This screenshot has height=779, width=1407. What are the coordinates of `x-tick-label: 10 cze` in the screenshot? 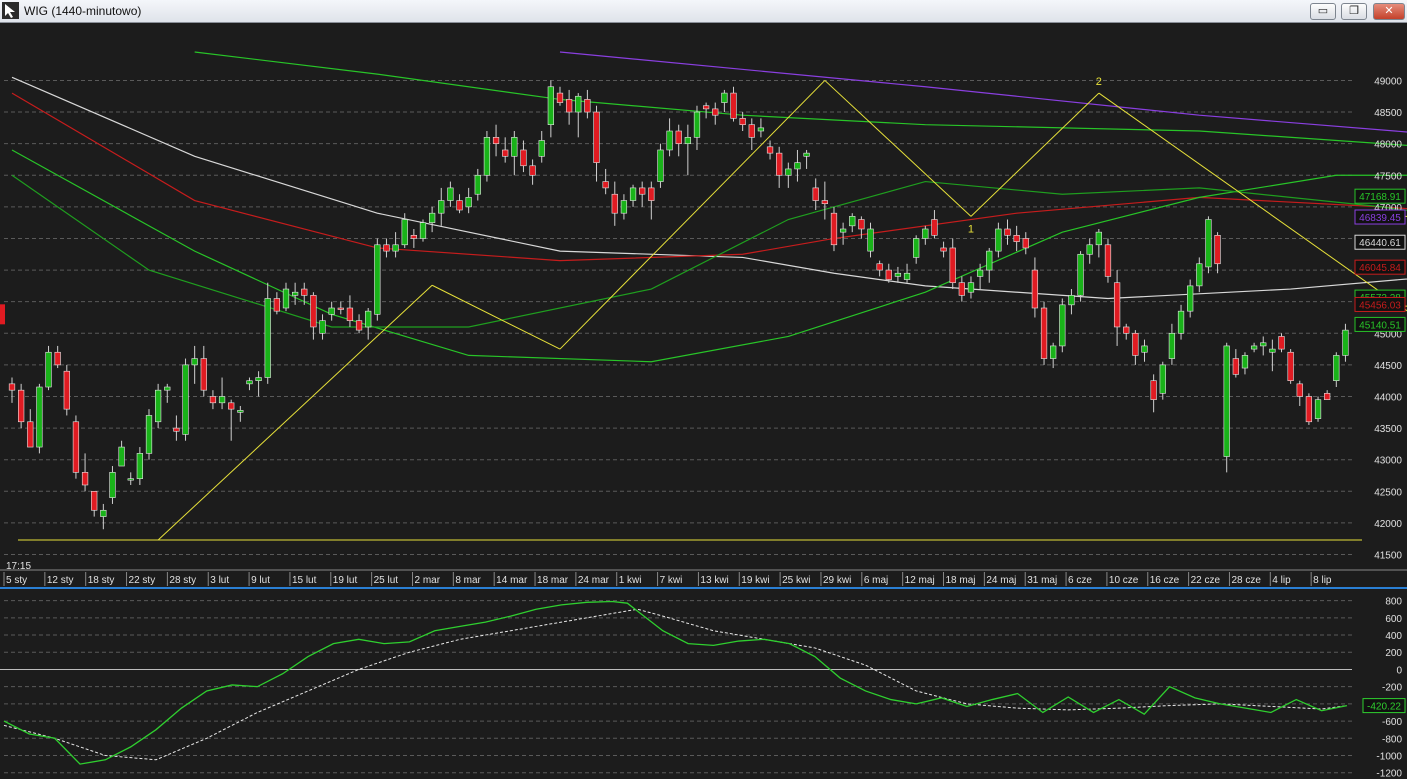 It's located at (1124, 580).